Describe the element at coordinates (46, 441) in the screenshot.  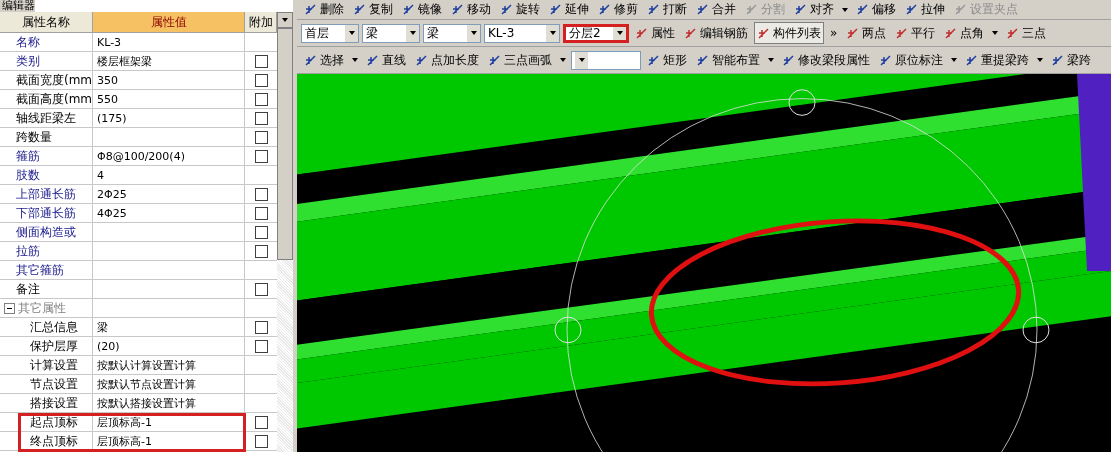
I see `property-name: 终点顶标` at that location.